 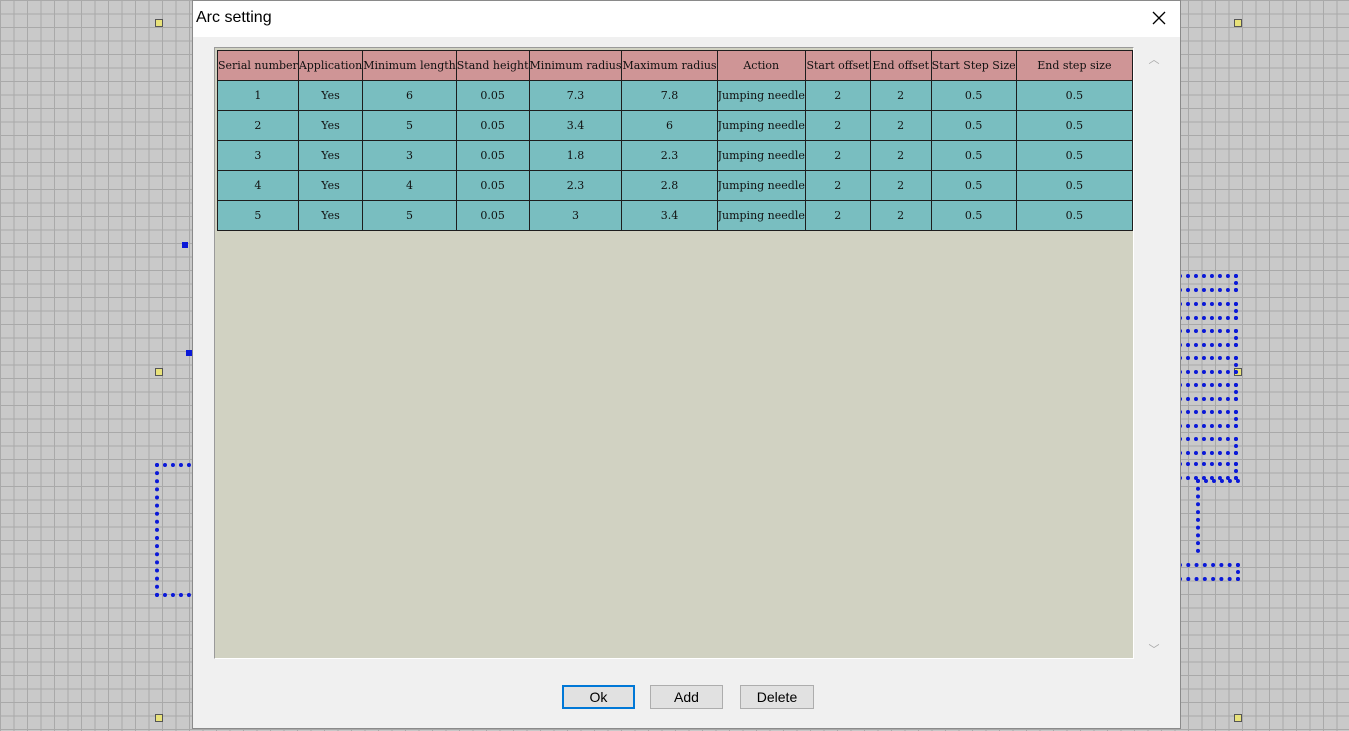 What do you see at coordinates (185, 245) in the screenshot?
I see `stitch-point` at bounding box center [185, 245].